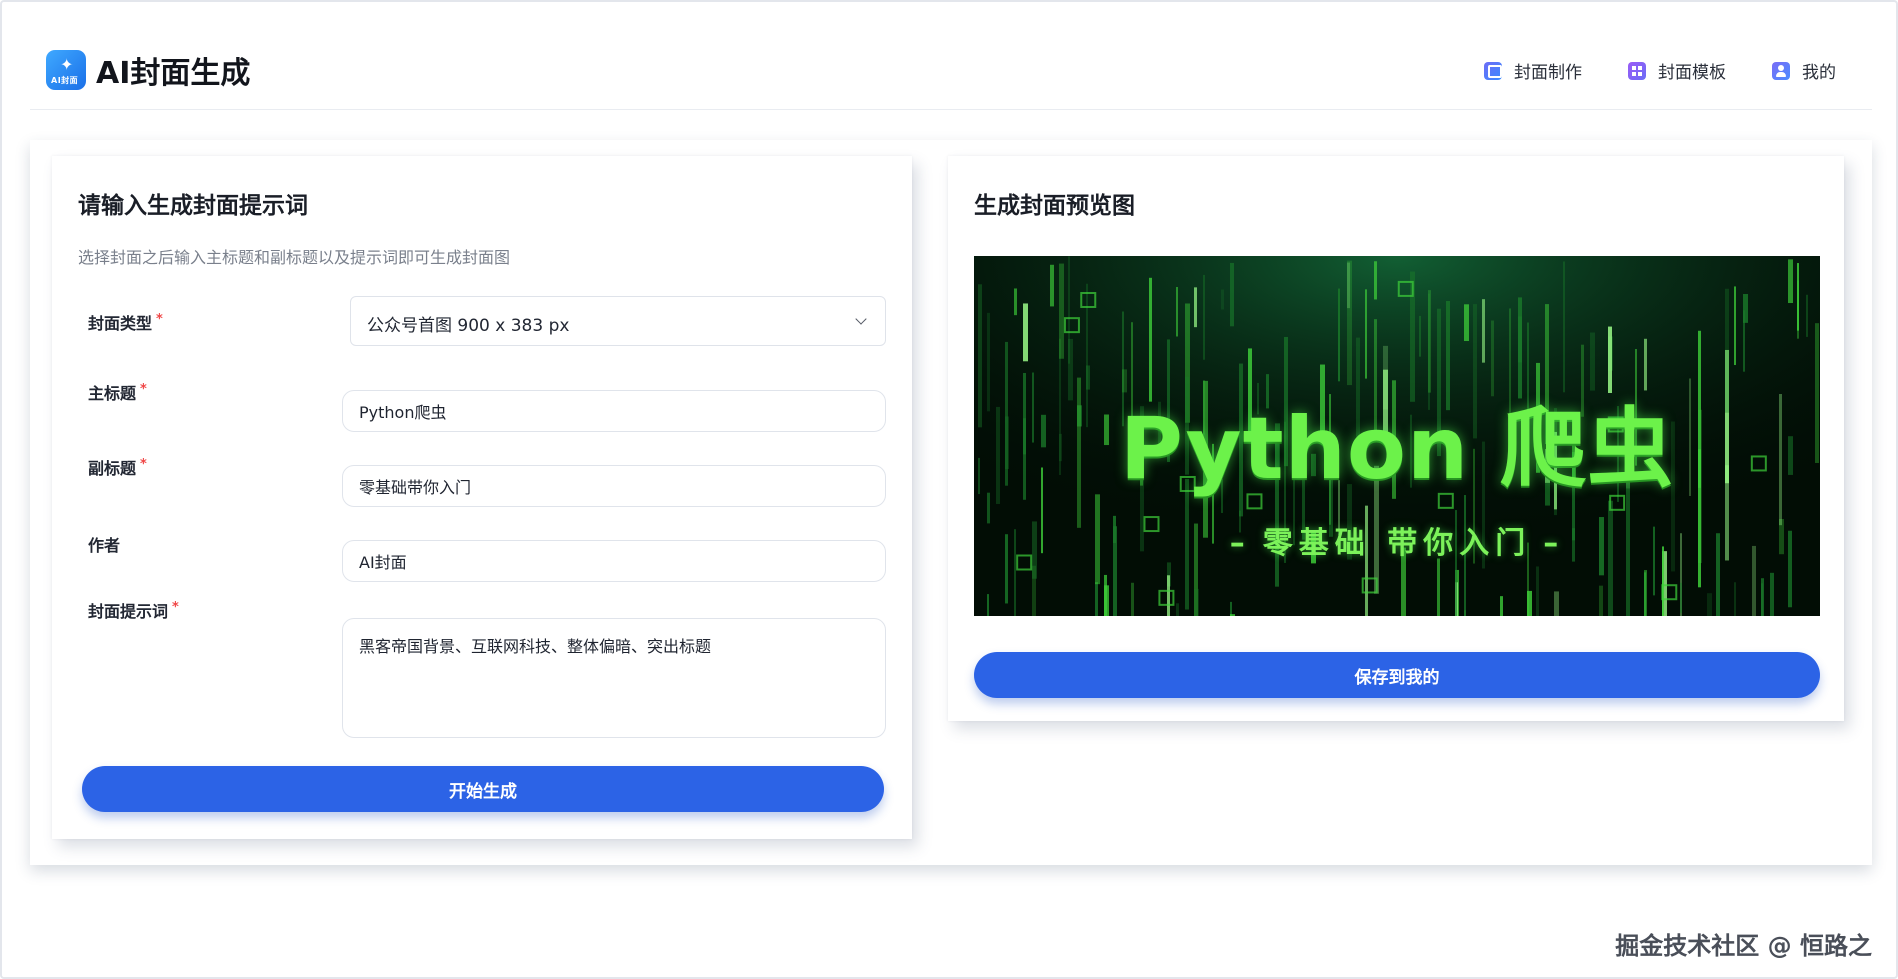  What do you see at coordinates (120, 323) in the screenshot?
I see `label-text: 封面类型` at bounding box center [120, 323].